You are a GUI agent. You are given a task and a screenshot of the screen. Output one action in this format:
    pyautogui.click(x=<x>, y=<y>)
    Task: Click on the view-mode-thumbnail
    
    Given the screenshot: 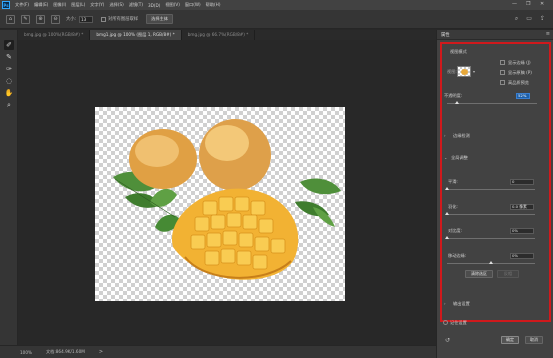 What is the action you would take?
    pyautogui.click(x=464, y=71)
    